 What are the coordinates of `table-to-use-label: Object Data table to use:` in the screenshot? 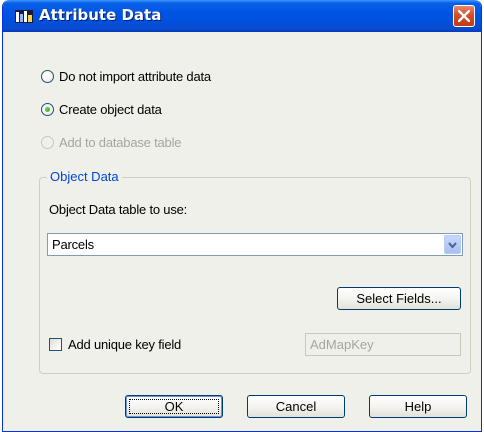 It's located at (118, 209).